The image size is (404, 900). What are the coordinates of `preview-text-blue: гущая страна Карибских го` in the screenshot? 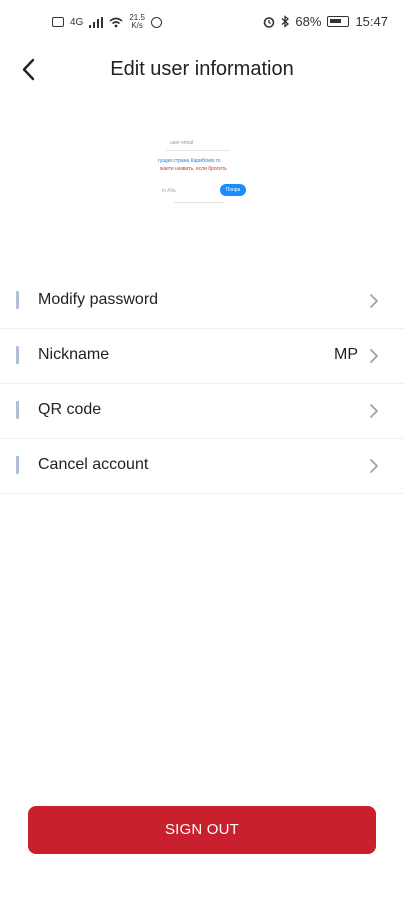 It's located at (189, 161).